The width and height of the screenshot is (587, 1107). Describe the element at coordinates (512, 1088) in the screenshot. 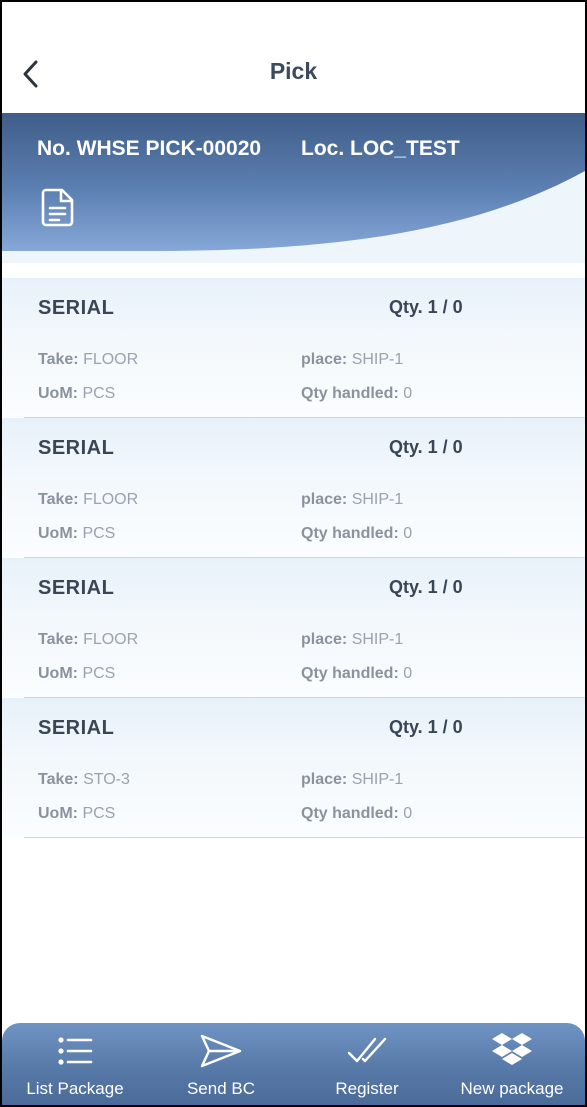

I see `new-package-label: New package` at that location.